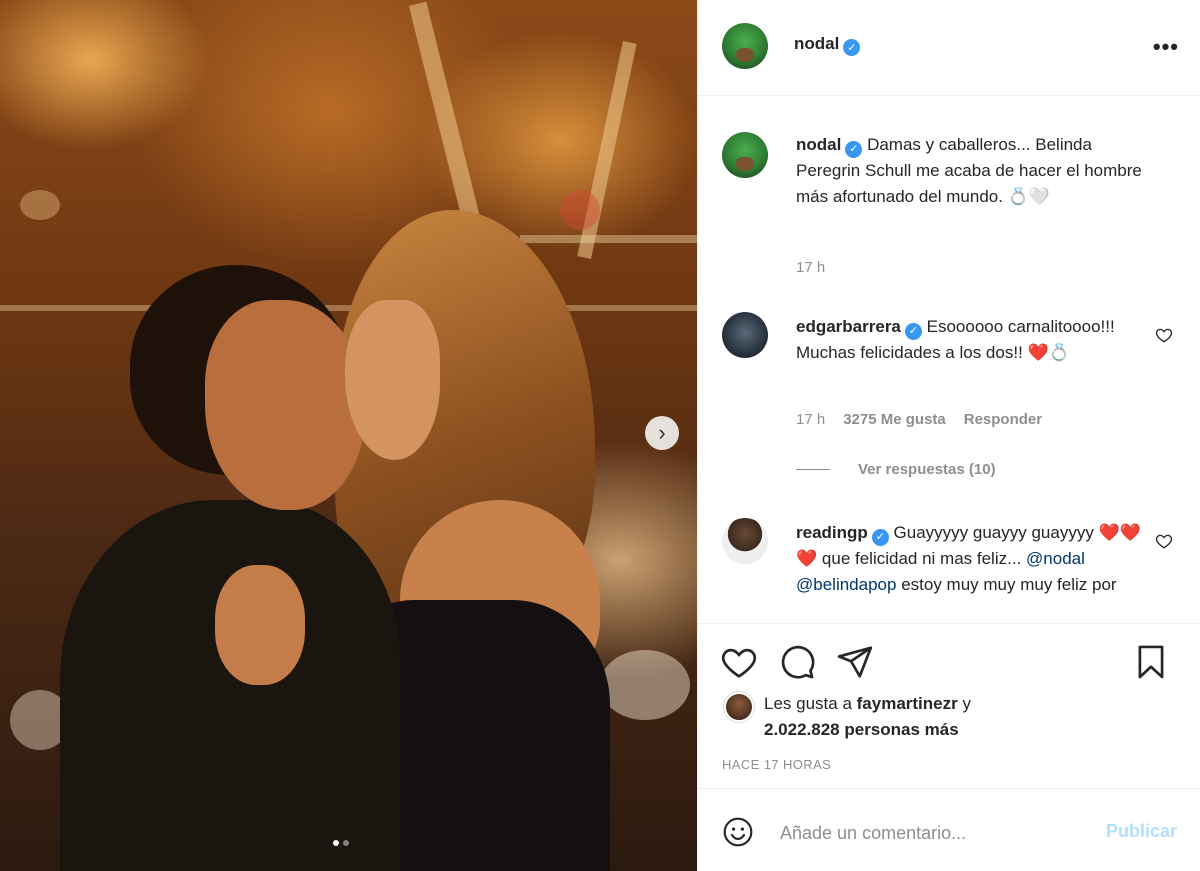 The width and height of the screenshot is (1200, 871). I want to click on publish-button: Publicar, so click(1141, 831).